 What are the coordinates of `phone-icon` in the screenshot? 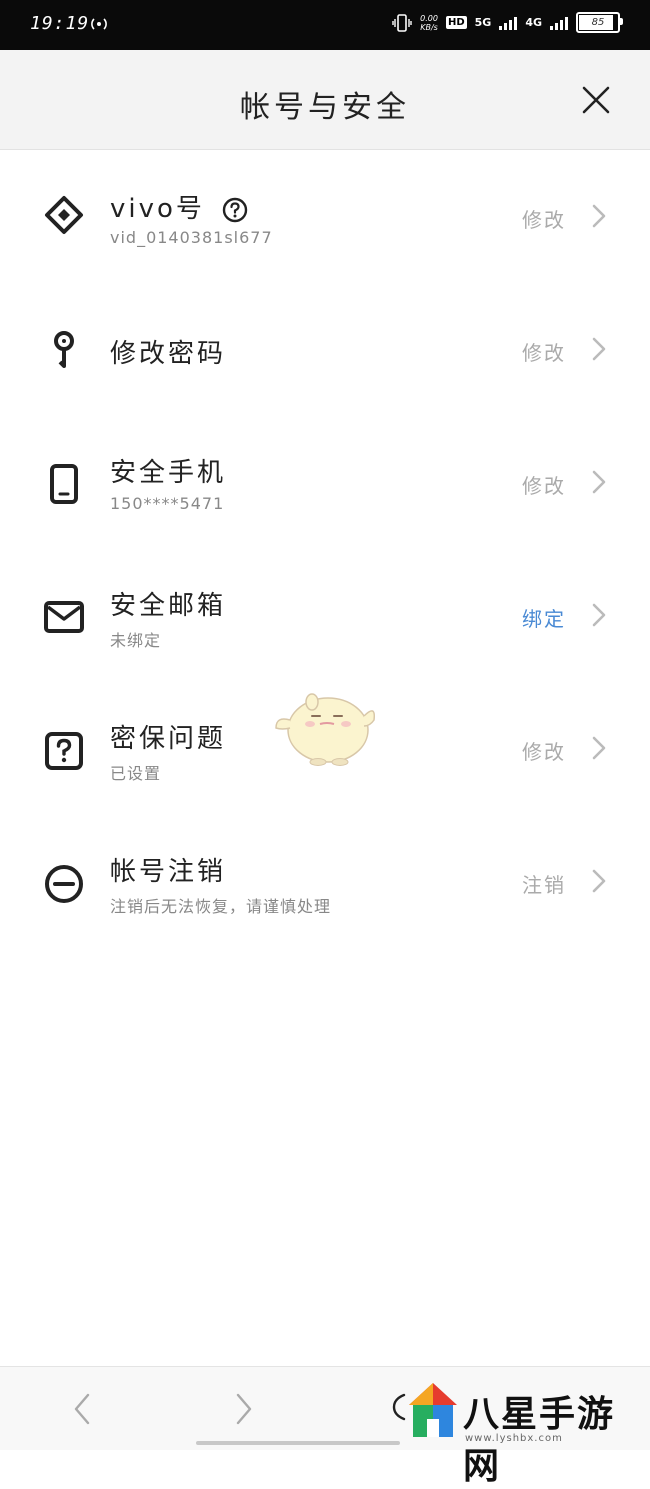 It's located at (64, 484).